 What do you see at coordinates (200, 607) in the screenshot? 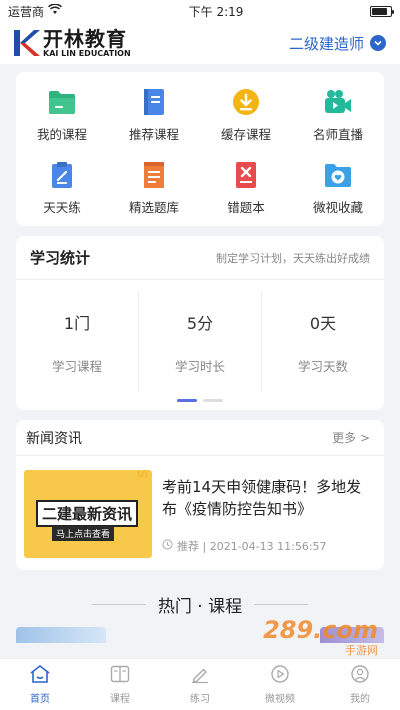
I see `hot-courses-title: 热门 · 课程` at bounding box center [200, 607].